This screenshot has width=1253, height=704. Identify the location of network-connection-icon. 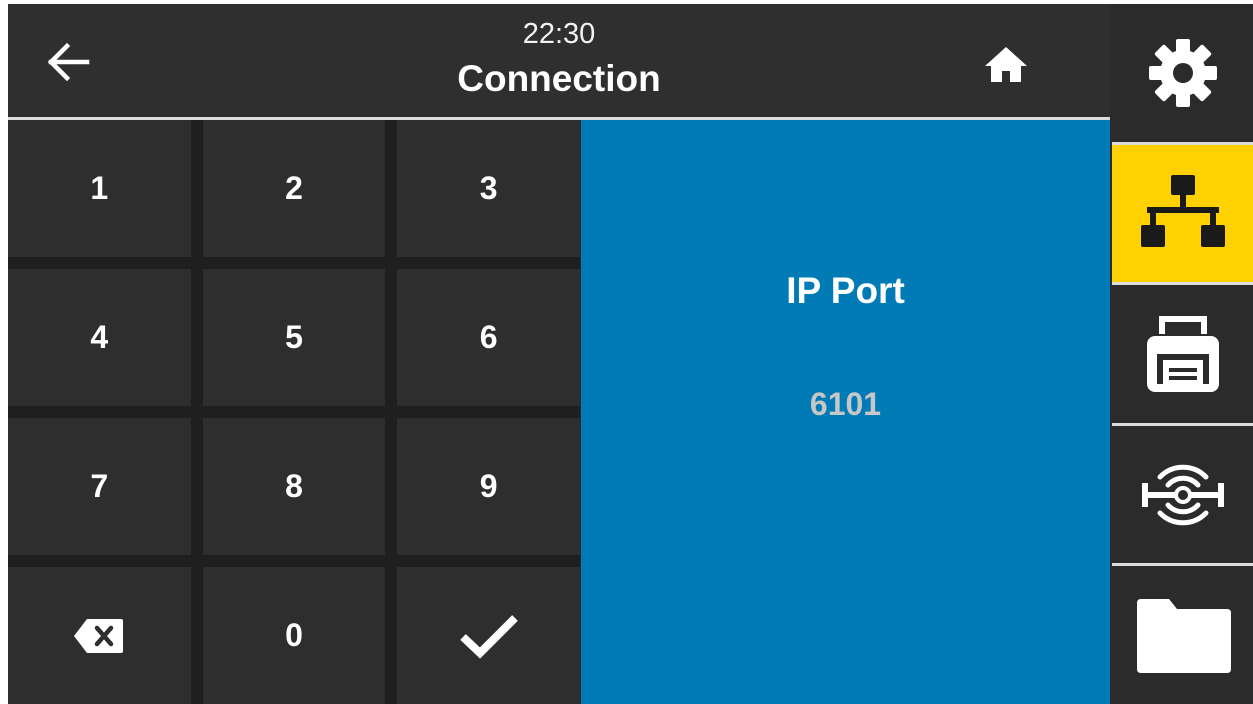
(1182, 211).